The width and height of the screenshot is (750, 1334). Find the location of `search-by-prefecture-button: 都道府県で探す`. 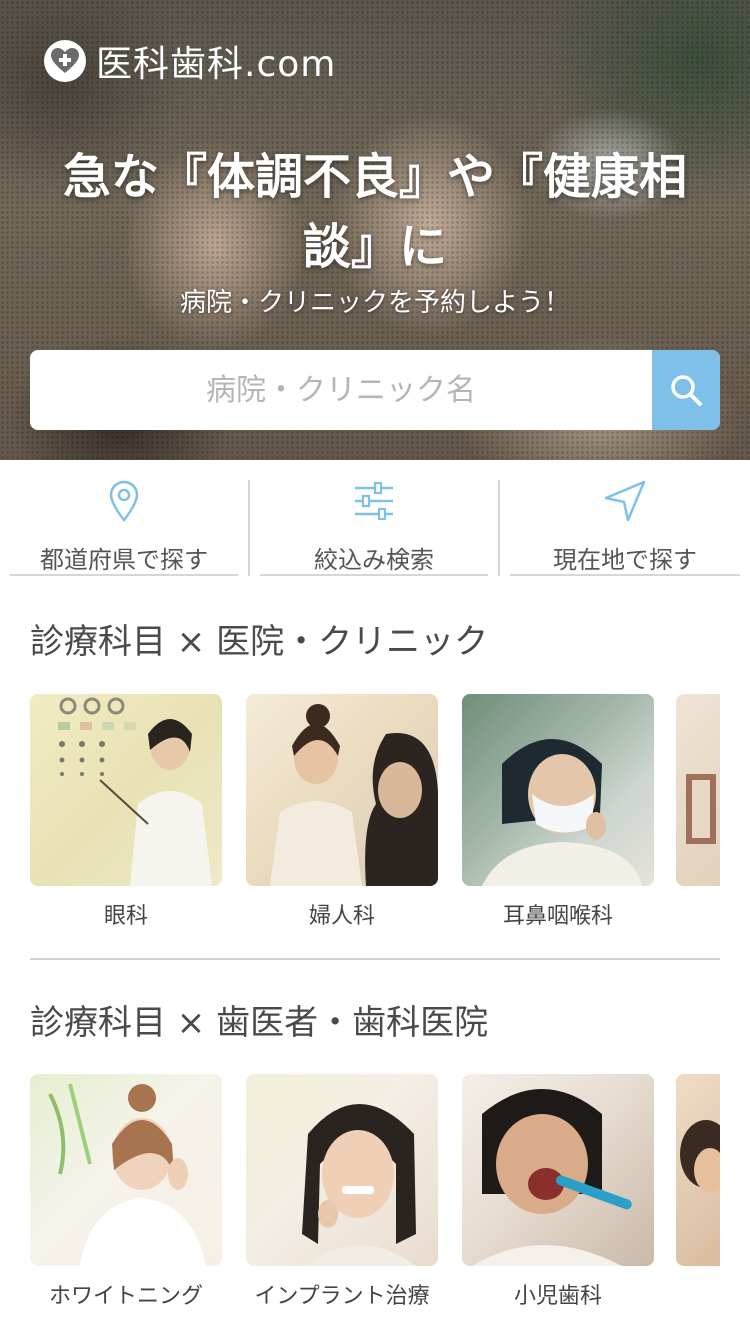

search-by-prefecture-button: 都道府県で探す is located at coordinates (124, 518).